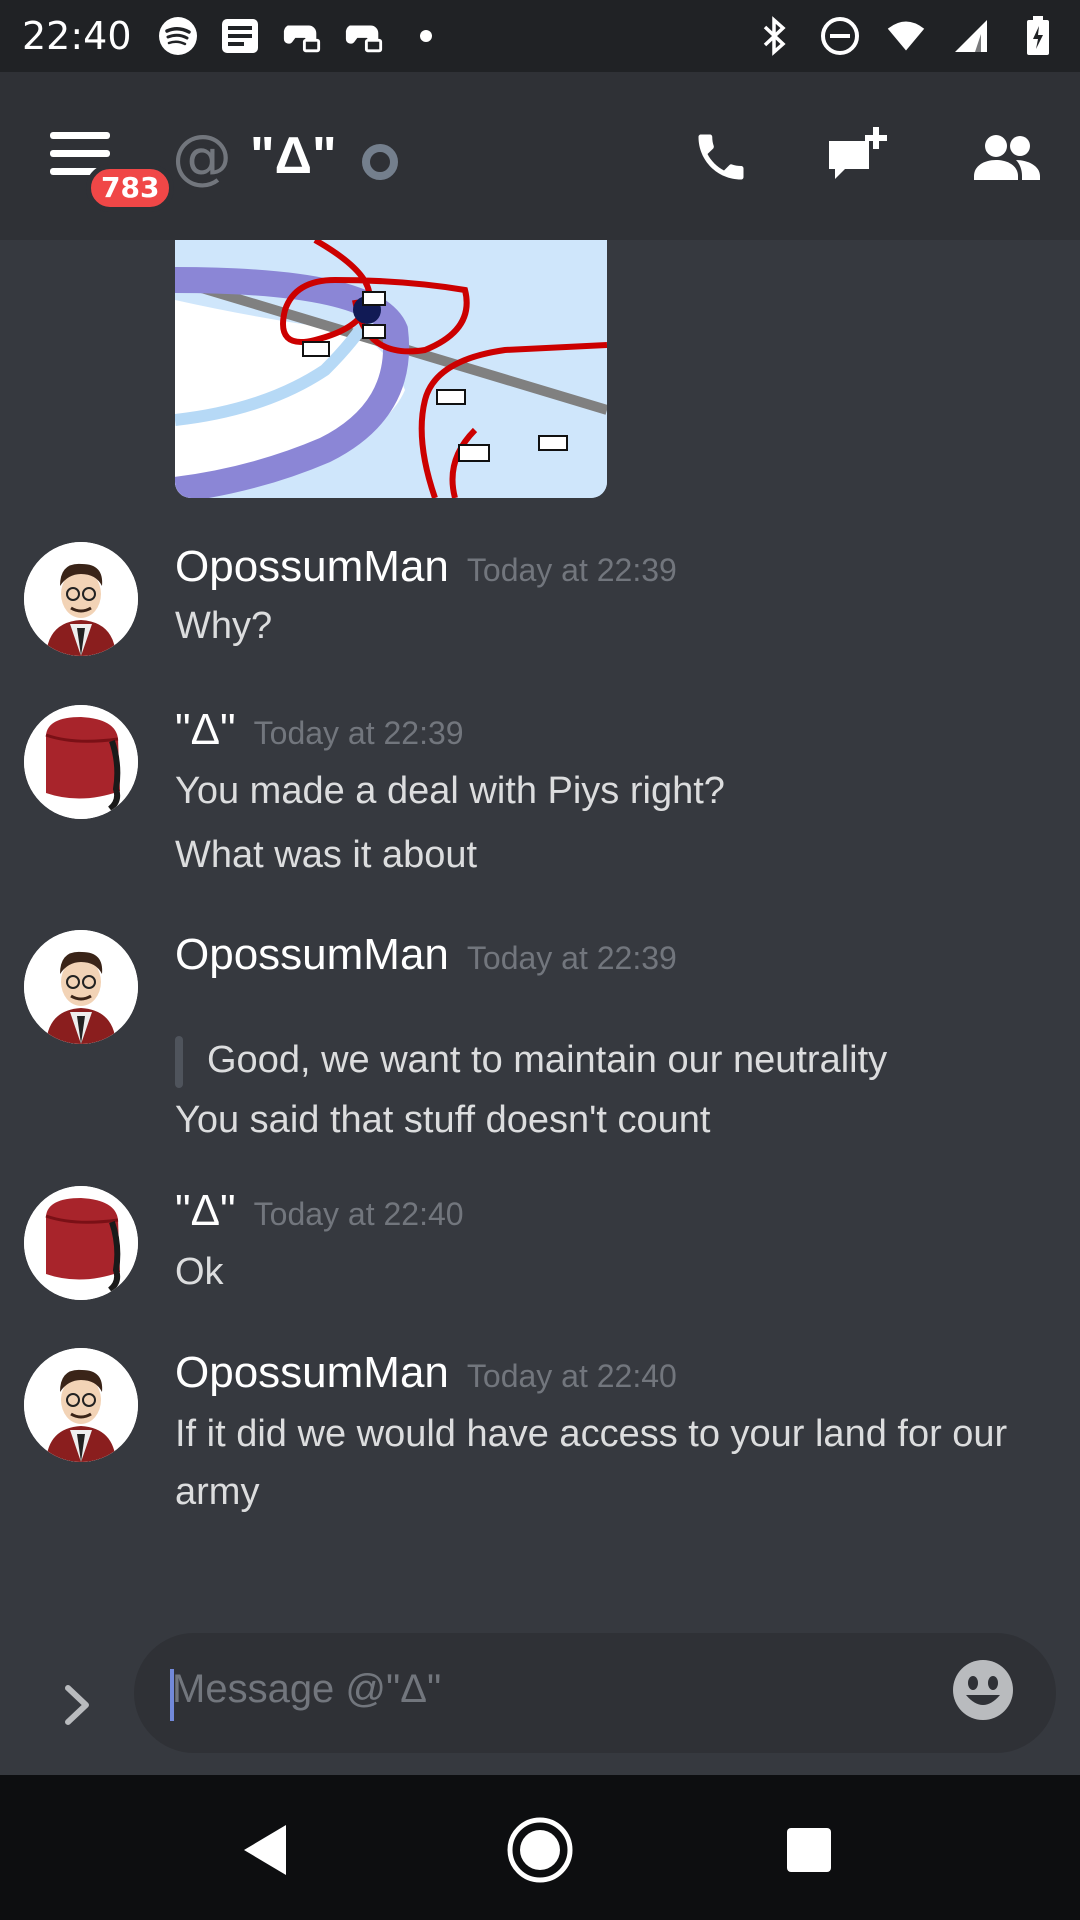  I want to click on message-header: "Δ" Today at 22:40, so click(319, 1211).